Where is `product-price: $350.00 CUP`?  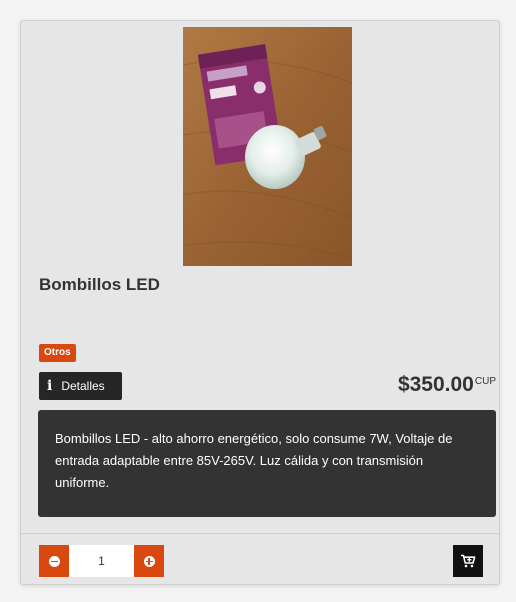
product-price: $350.00 CUP is located at coordinates (447, 385).